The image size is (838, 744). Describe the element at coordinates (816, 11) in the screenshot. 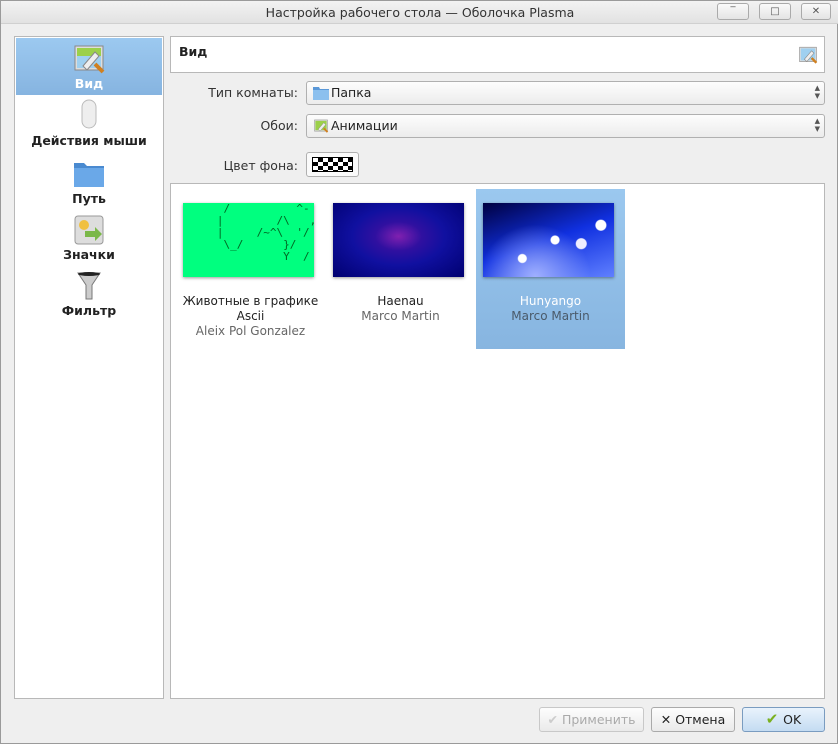

I see `close-button: ✕` at that location.